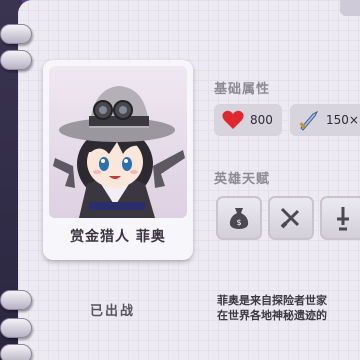 Image resolution: width=360 pixels, height=360 pixels. I want to click on hero-description: 菲奥是来自探险者世家 在世界各地神秘遗迹的, so click(272, 308).